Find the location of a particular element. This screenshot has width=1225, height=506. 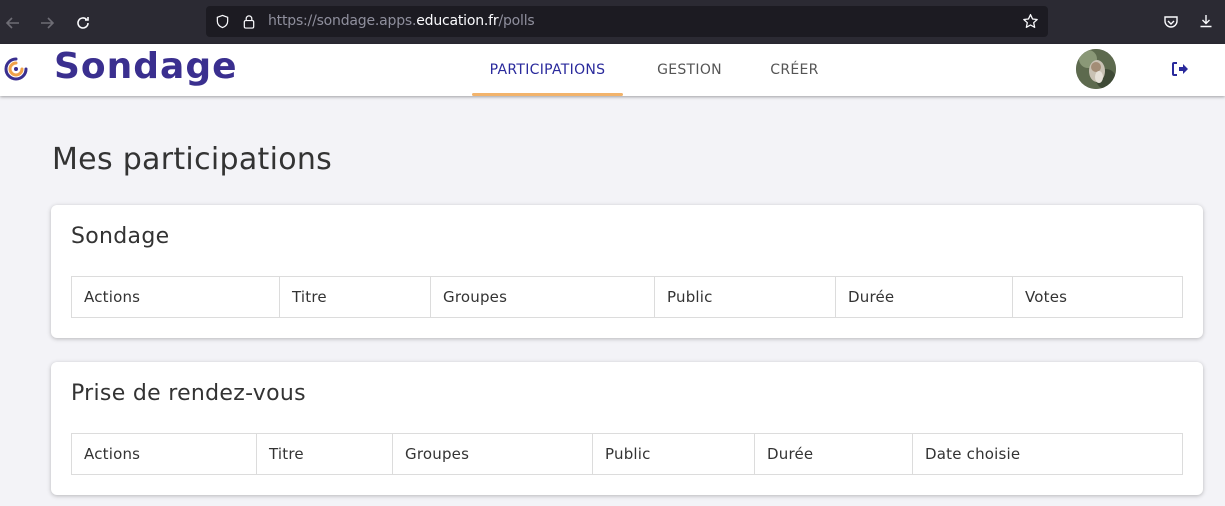

app-logo-icon is located at coordinates (16, 69).